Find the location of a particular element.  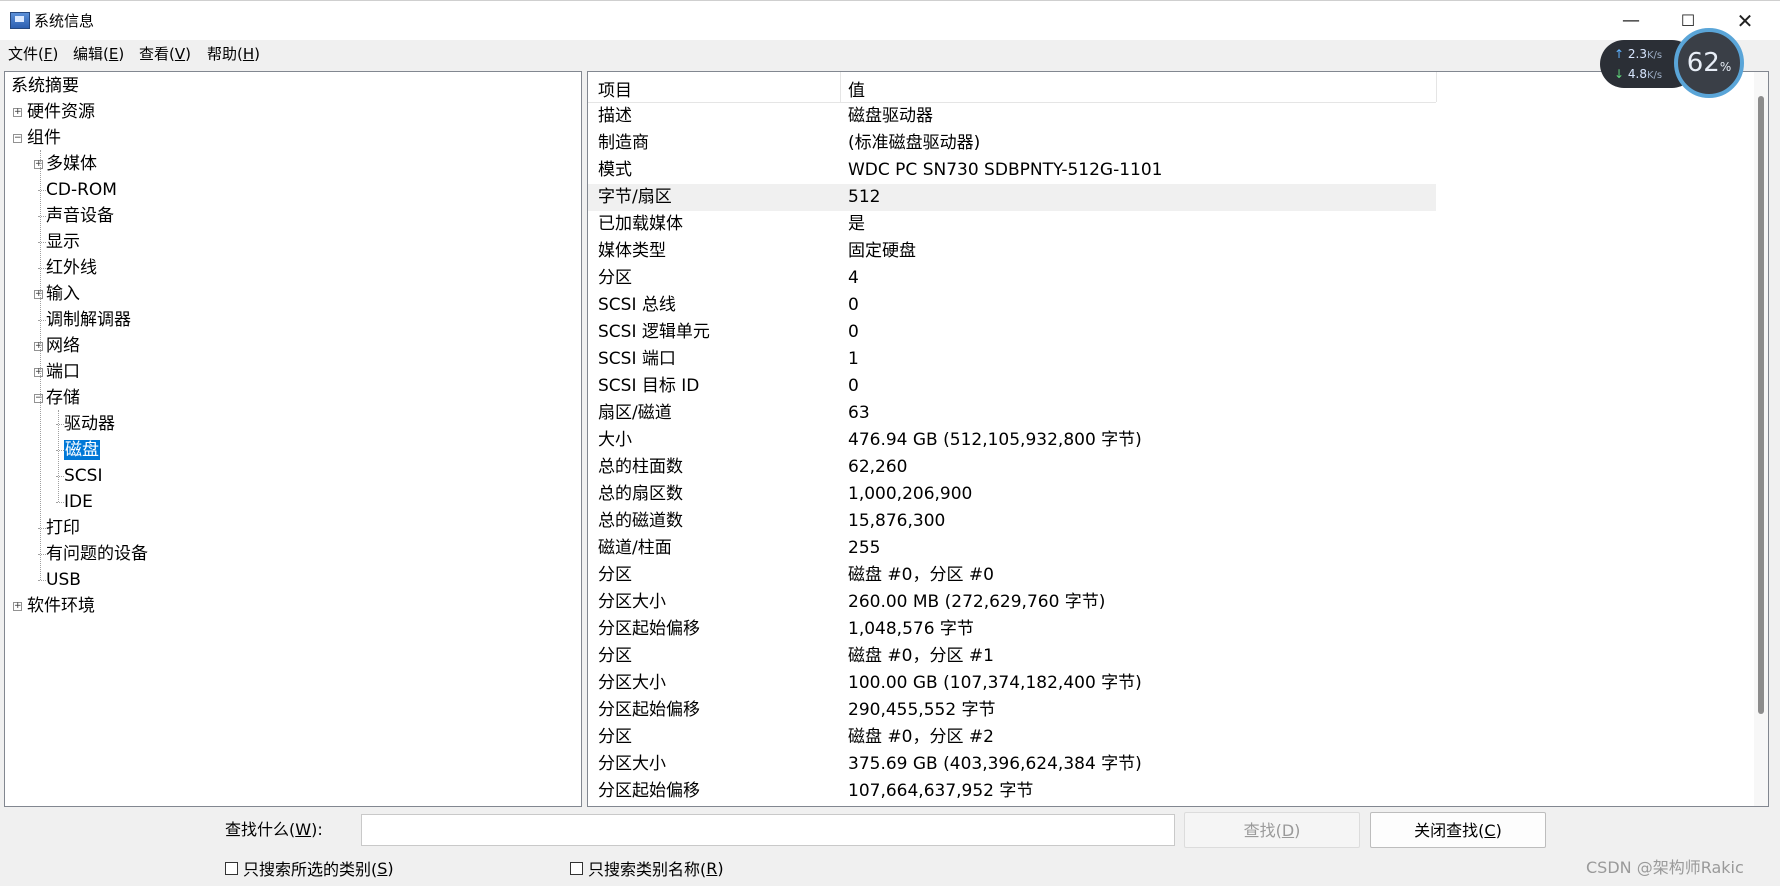

item-value: 255 is located at coordinates (864, 548).